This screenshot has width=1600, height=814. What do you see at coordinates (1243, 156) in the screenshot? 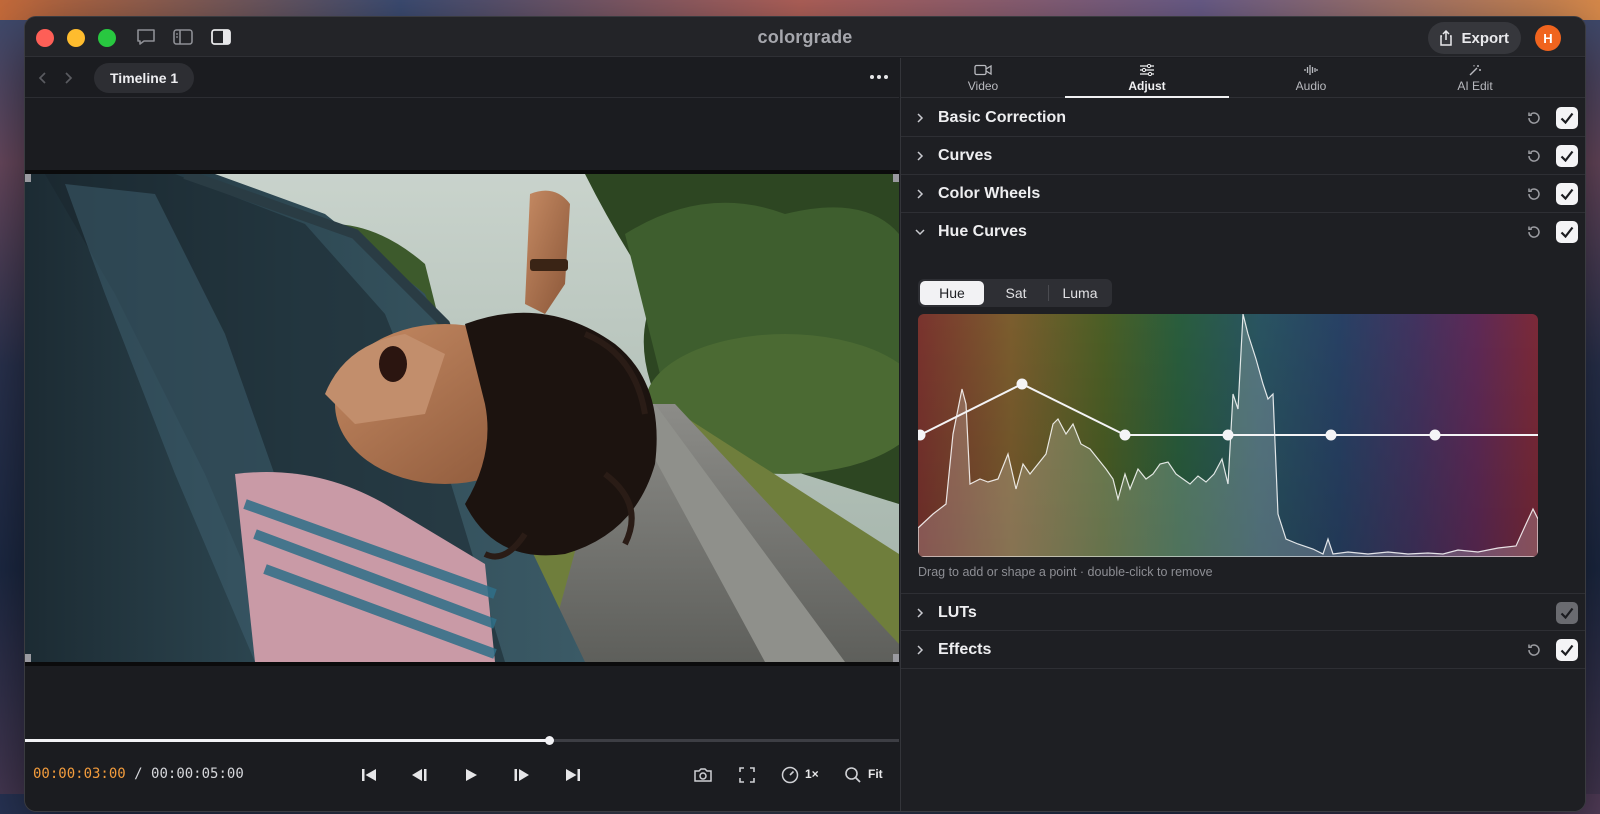
I see `section-curves: Curves` at bounding box center [1243, 156].